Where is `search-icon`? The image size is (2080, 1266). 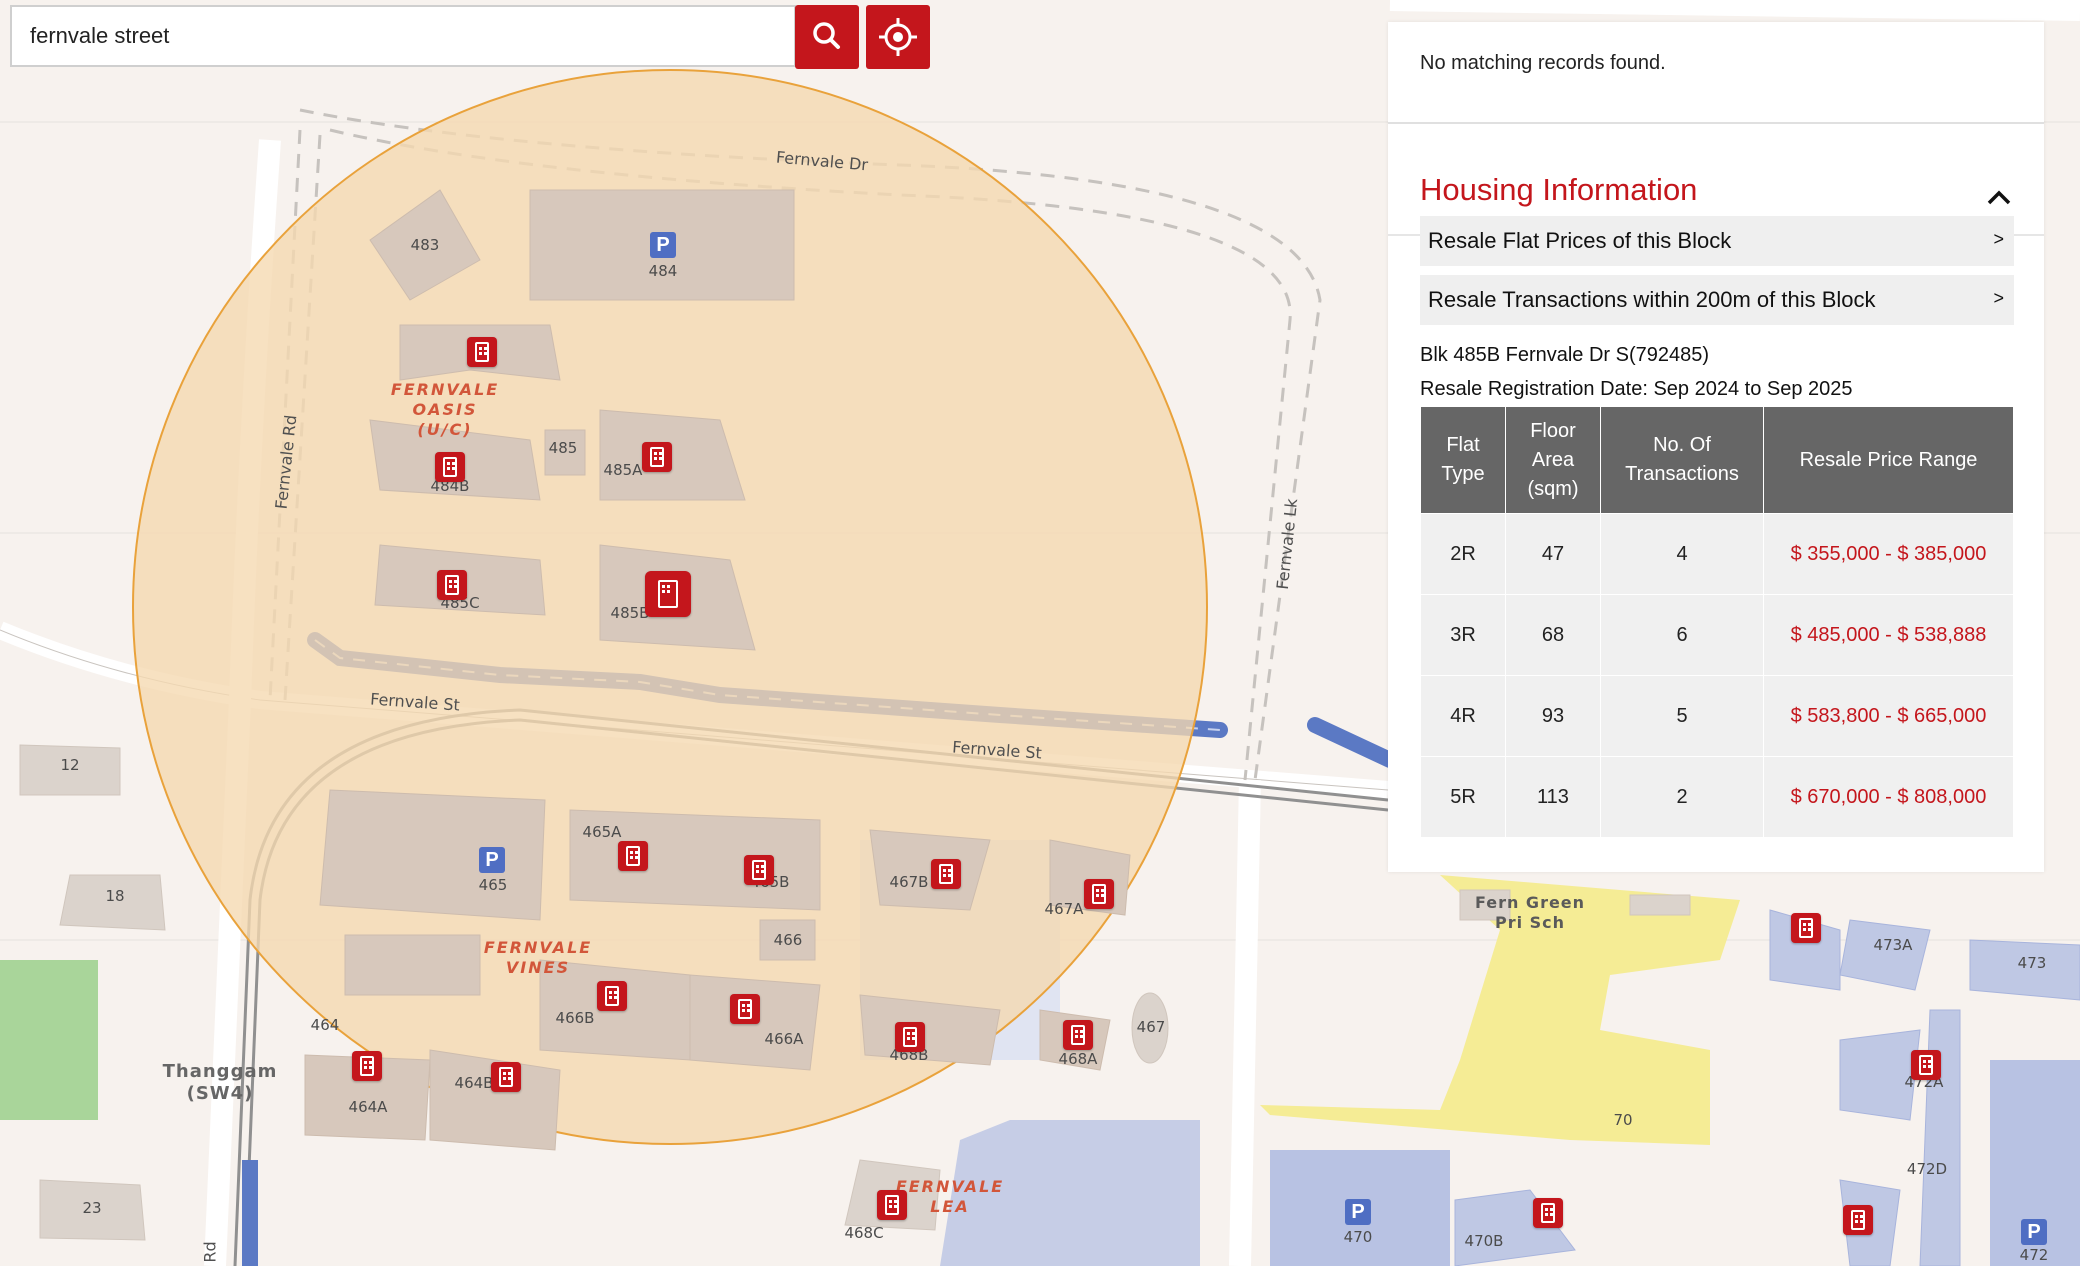
search-icon is located at coordinates (826, 35).